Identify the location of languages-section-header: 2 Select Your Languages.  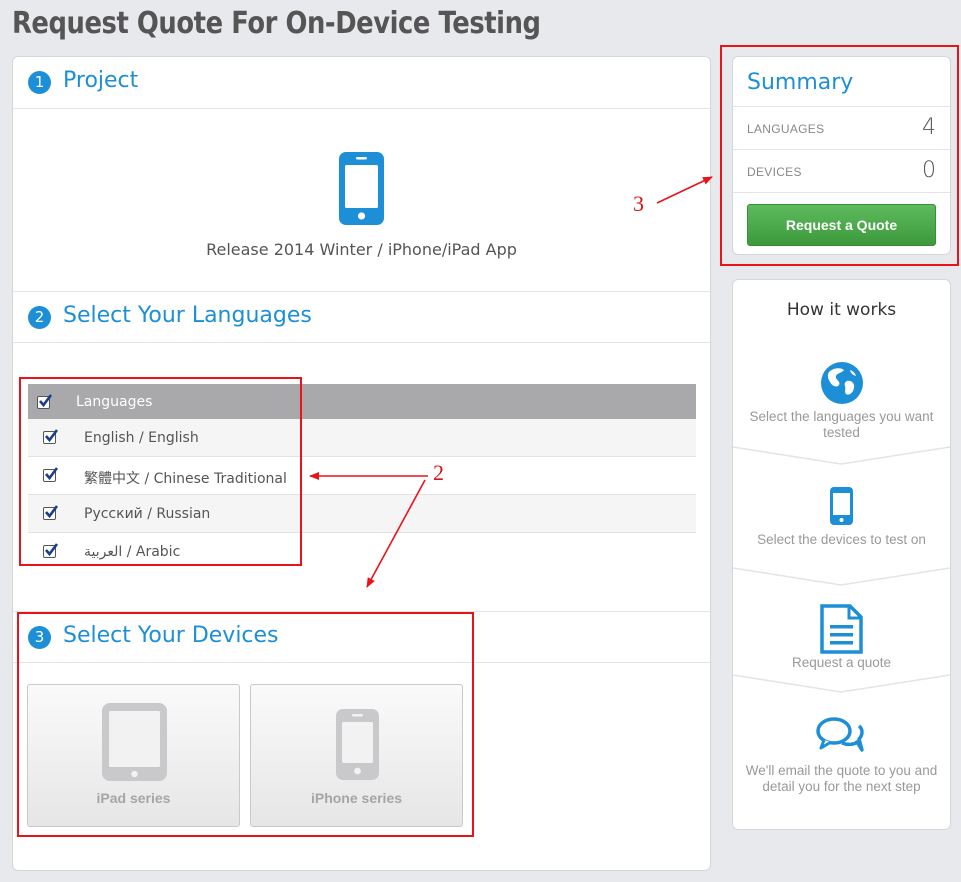
(361, 317).